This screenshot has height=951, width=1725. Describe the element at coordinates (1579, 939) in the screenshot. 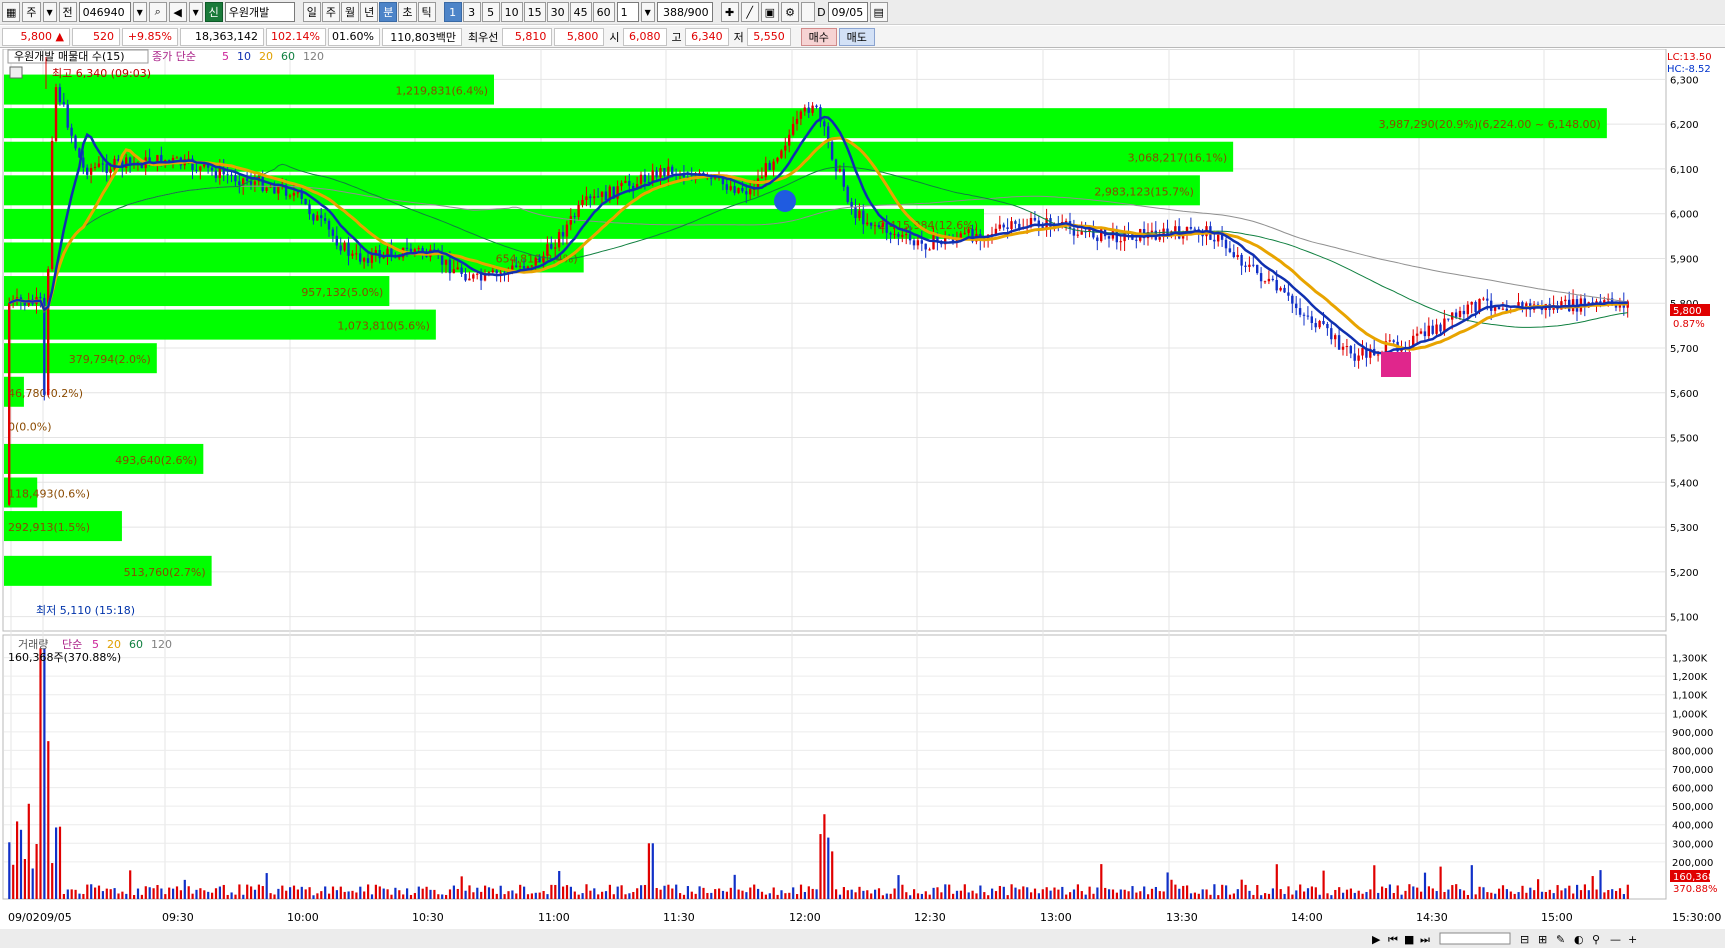

I see `footer-tool-icon: ◐` at that location.